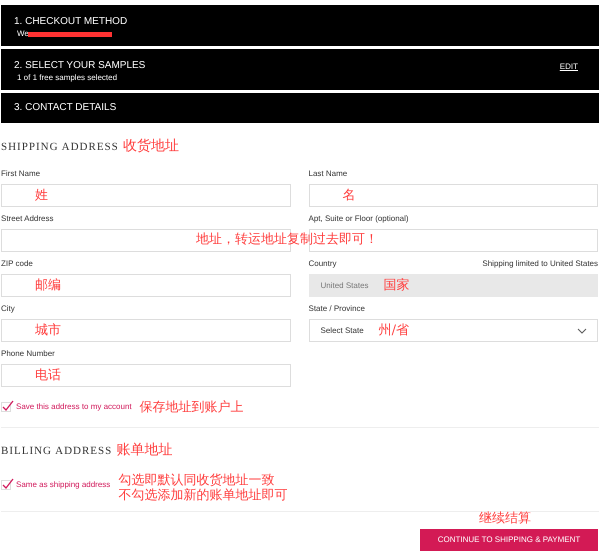  I want to click on annotation-text: 勾选即默认同收货地址一致, so click(197, 480).